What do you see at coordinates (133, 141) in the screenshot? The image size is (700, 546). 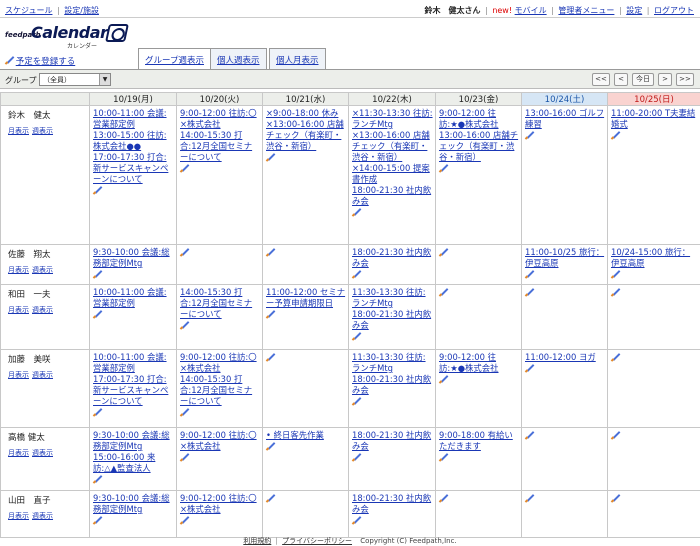 I see `event-link: 13:00-15:00 往訪:株式会社●●` at bounding box center [133, 141].